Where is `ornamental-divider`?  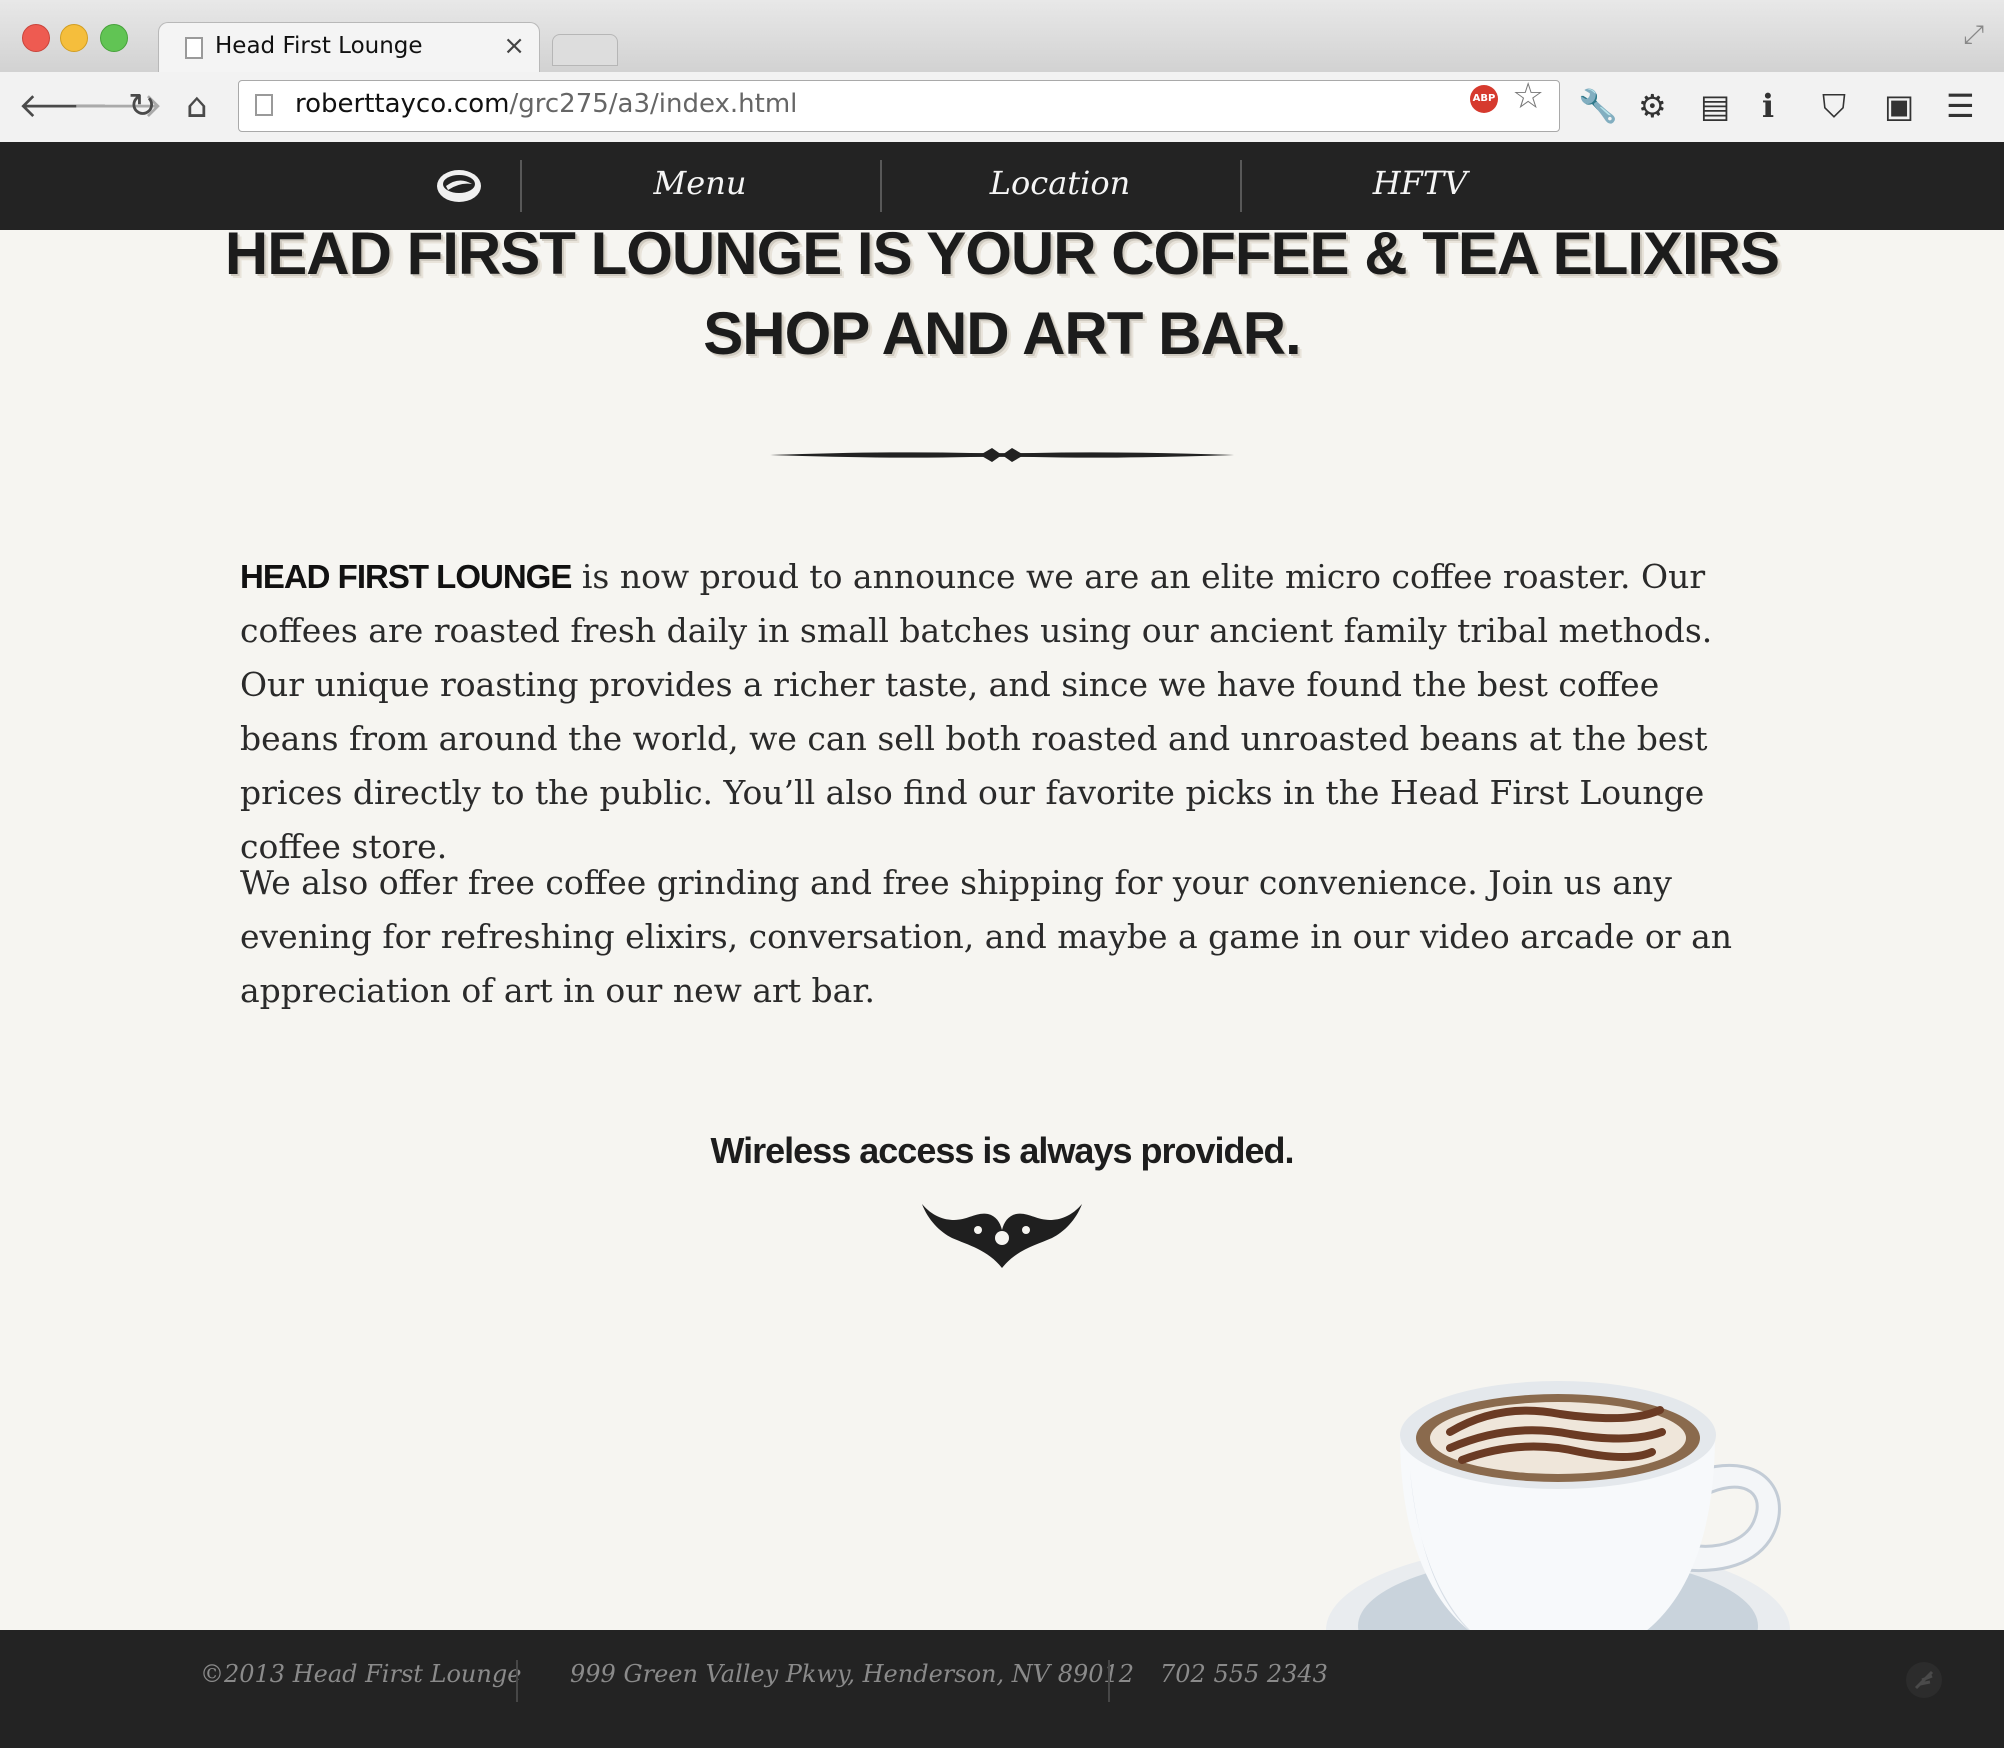
ornamental-divider is located at coordinates (1002, 455).